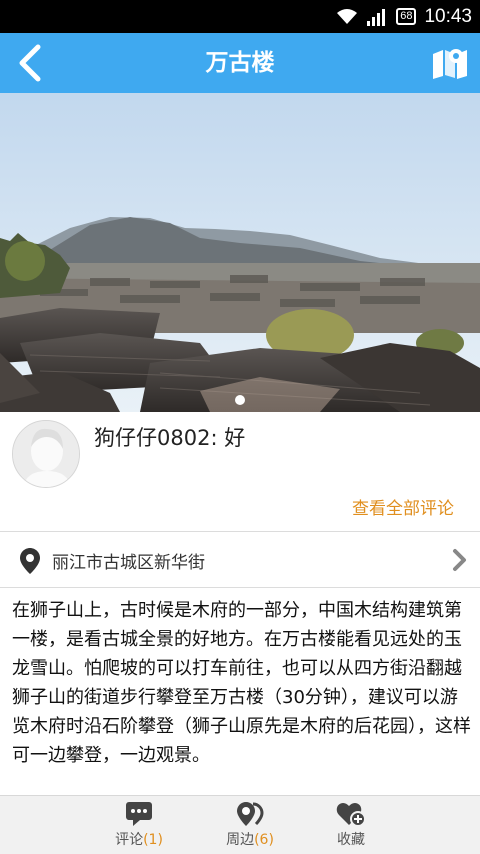 This screenshot has height=854, width=480. I want to click on nav-favorite: 收藏, so click(351, 825).